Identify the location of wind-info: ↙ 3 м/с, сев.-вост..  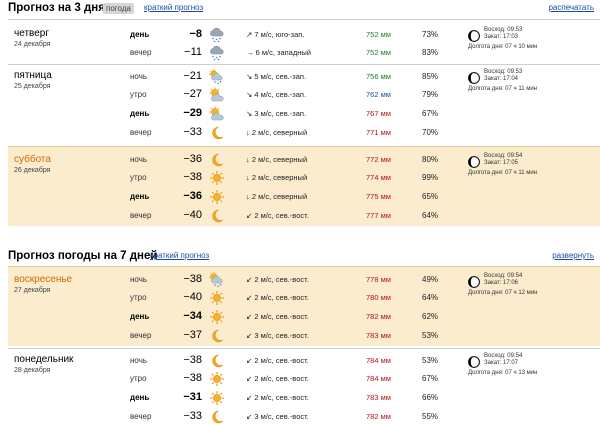
(277, 335).